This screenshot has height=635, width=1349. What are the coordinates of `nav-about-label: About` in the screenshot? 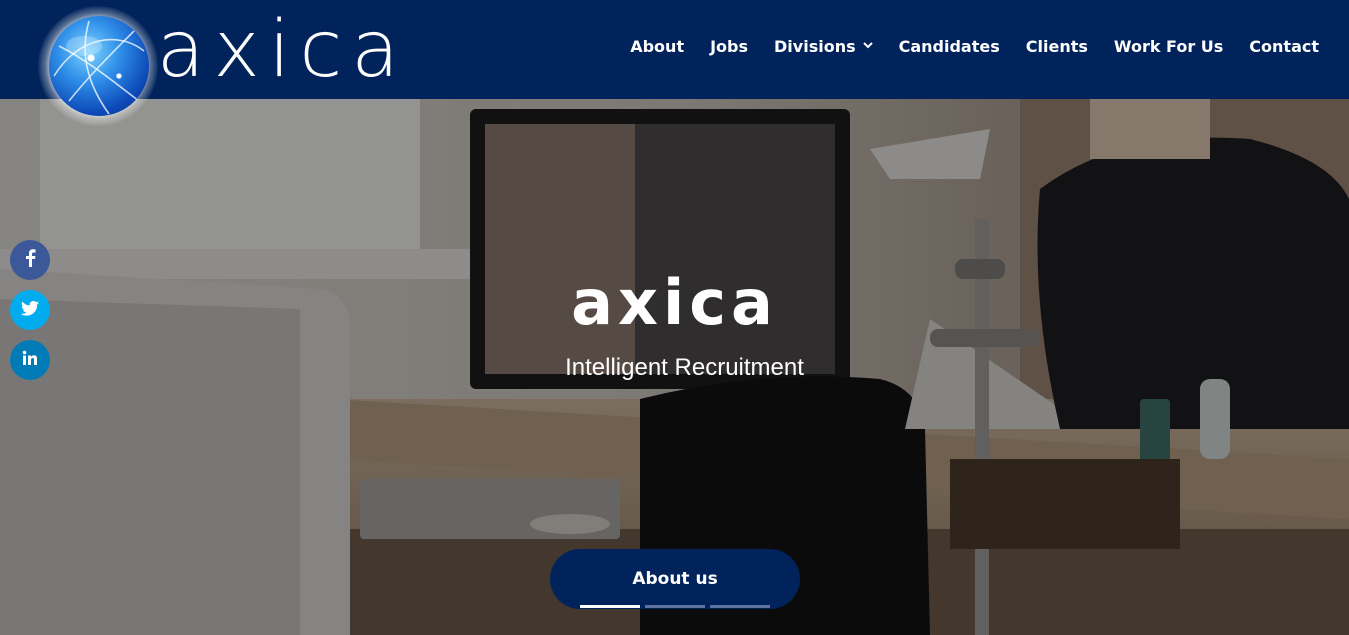 It's located at (657, 46).